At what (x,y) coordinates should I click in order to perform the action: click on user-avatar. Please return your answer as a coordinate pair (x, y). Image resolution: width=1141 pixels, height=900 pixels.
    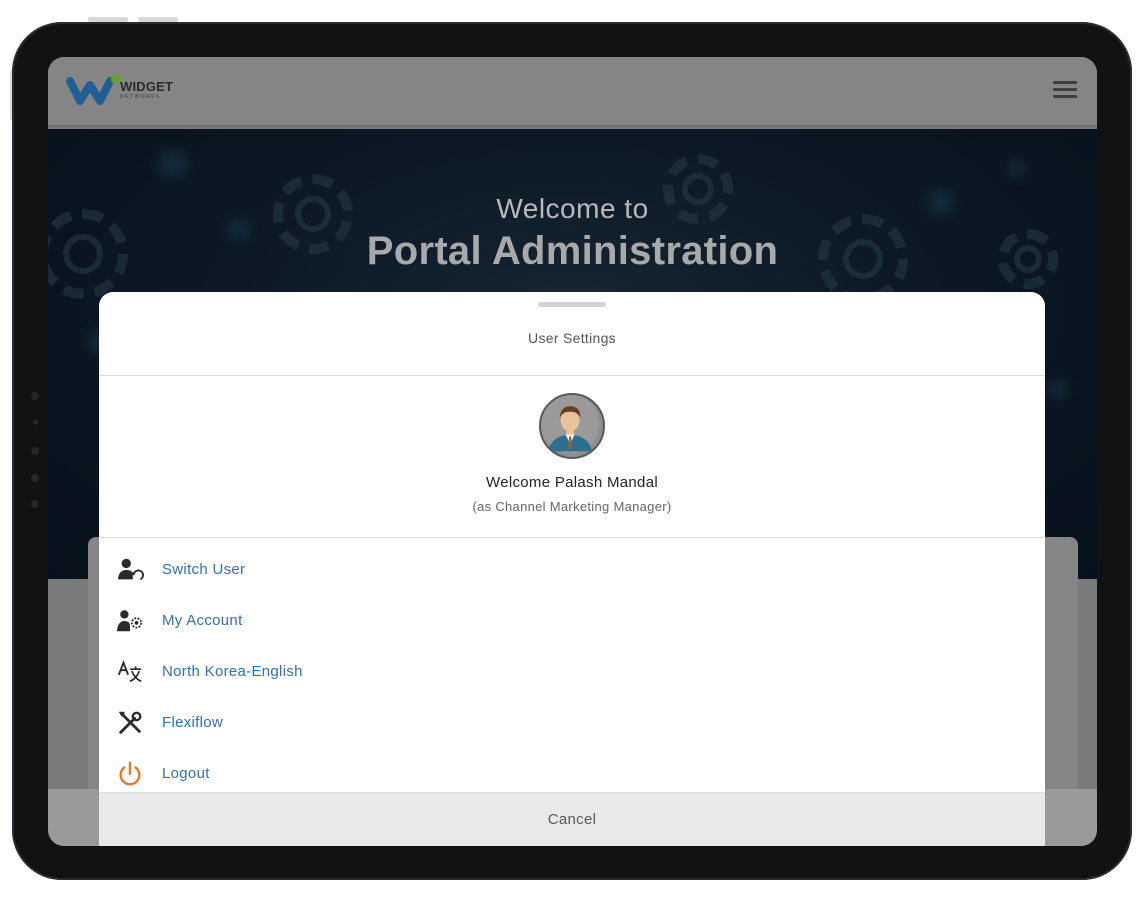
    Looking at the image, I should click on (572, 426).